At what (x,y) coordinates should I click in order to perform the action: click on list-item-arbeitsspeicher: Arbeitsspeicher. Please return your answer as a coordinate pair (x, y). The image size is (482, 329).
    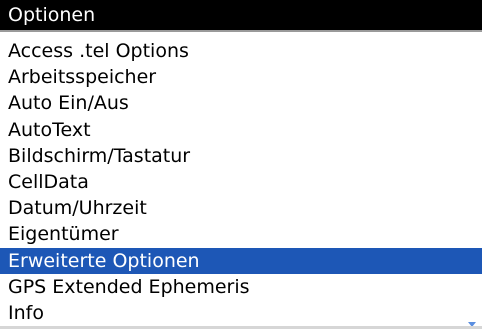
    Looking at the image, I should click on (241, 77).